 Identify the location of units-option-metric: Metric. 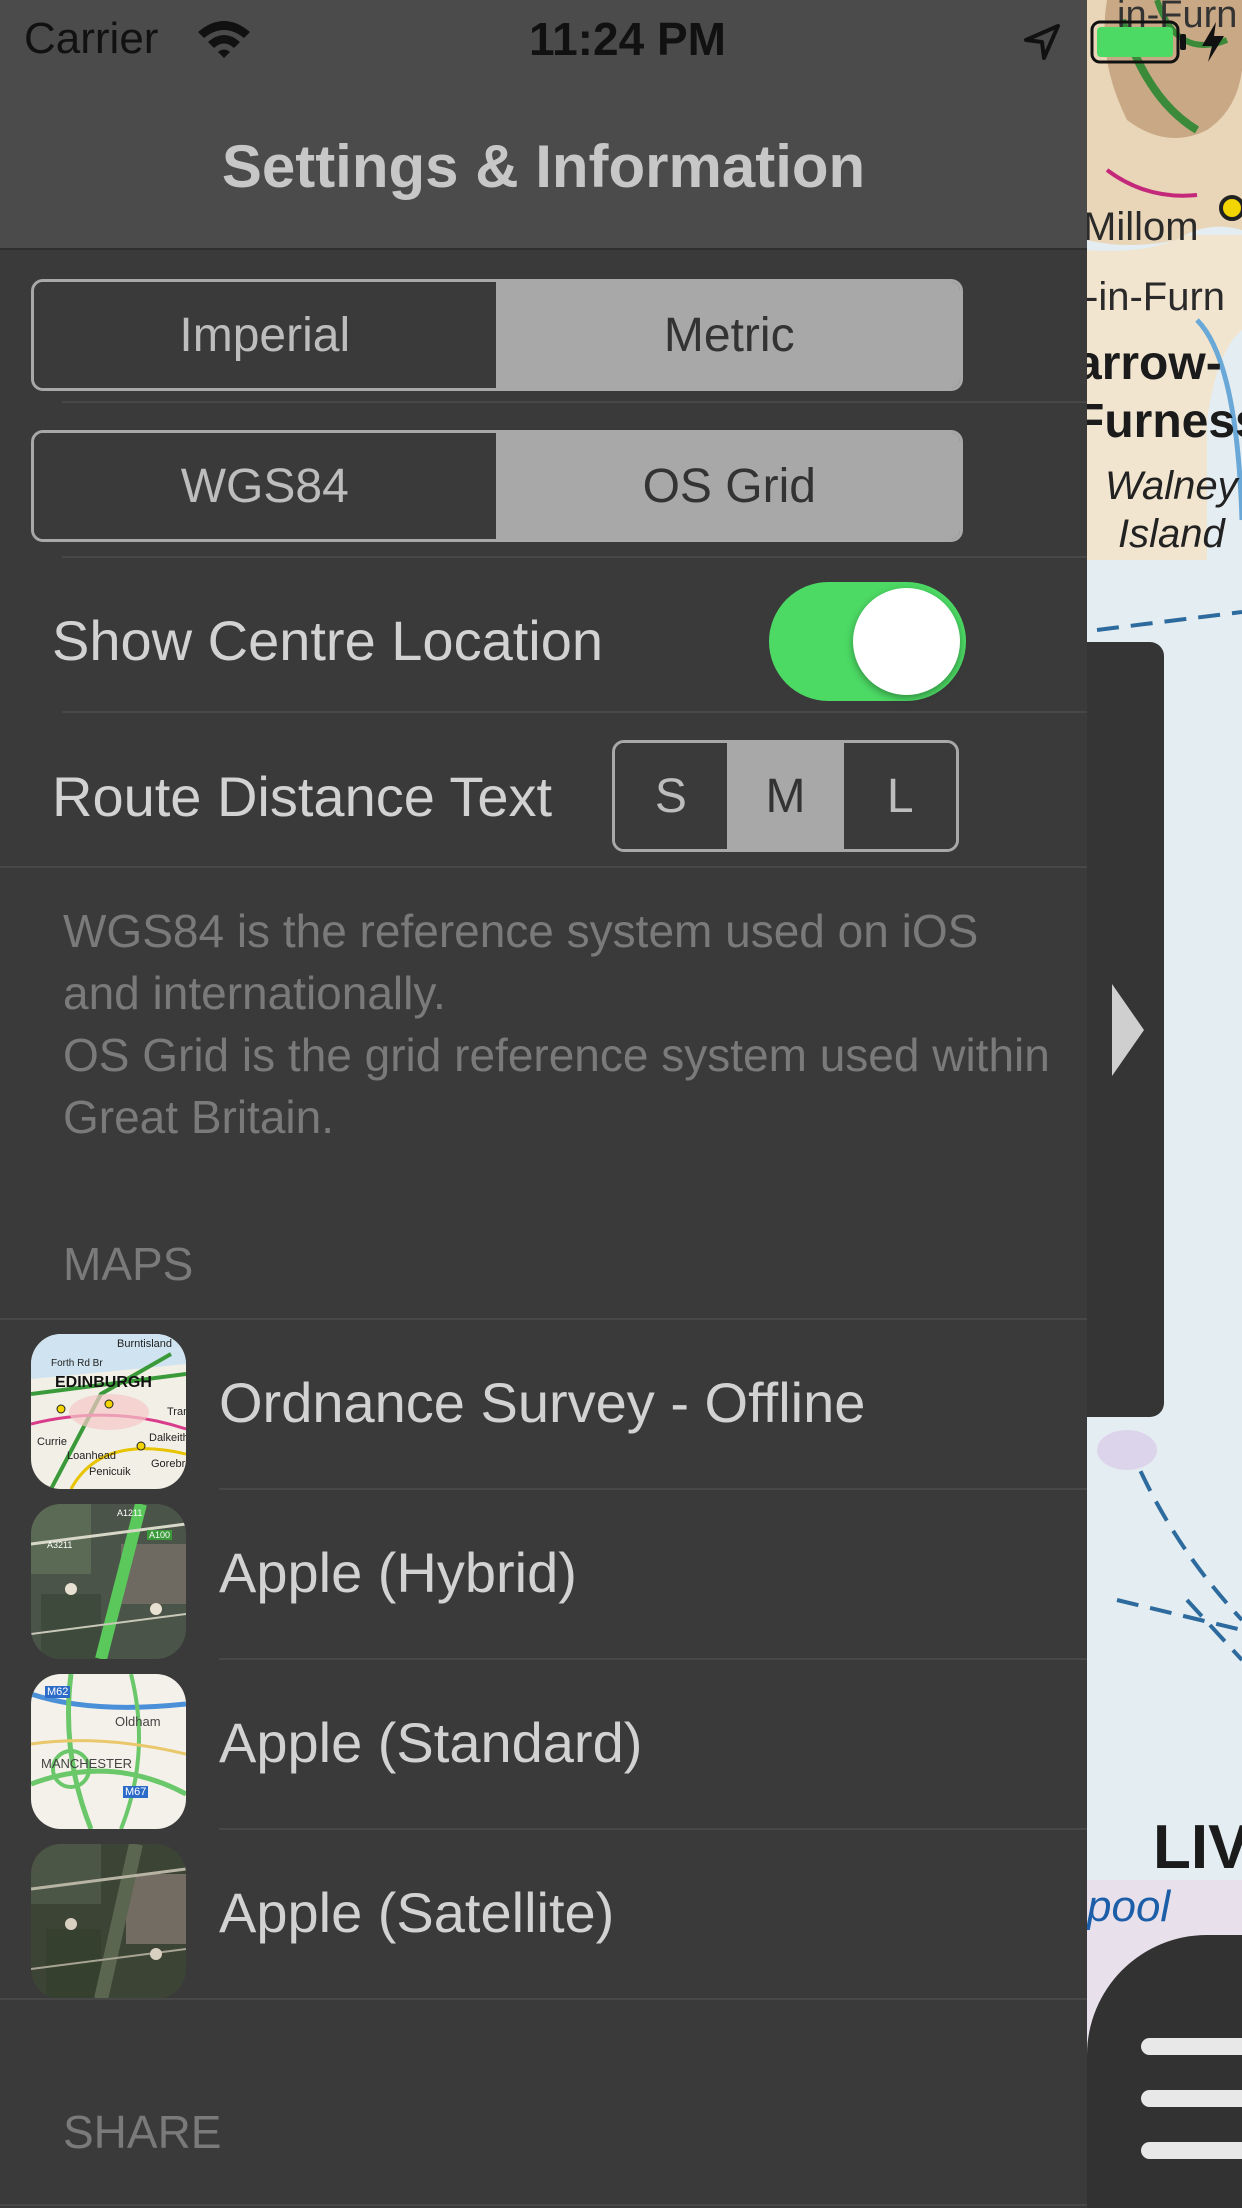
(729, 335).